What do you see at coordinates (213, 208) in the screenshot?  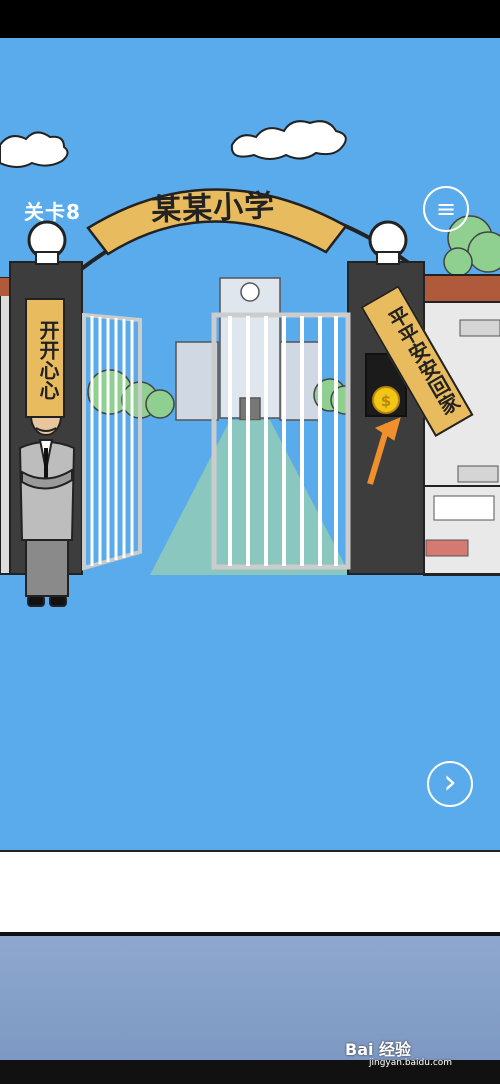 I see `arch-sign-text: 某某小学` at bounding box center [213, 208].